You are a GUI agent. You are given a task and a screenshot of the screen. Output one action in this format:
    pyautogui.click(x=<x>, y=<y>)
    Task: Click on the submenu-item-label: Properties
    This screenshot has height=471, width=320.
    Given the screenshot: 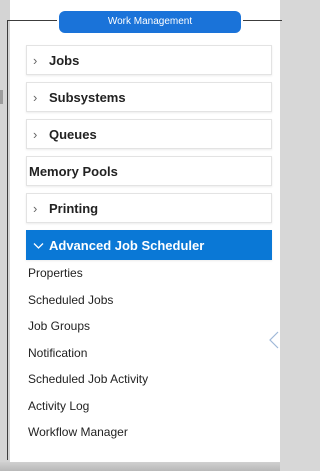 What is the action you would take?
    pyautogui.click(x=55, y=273)
    